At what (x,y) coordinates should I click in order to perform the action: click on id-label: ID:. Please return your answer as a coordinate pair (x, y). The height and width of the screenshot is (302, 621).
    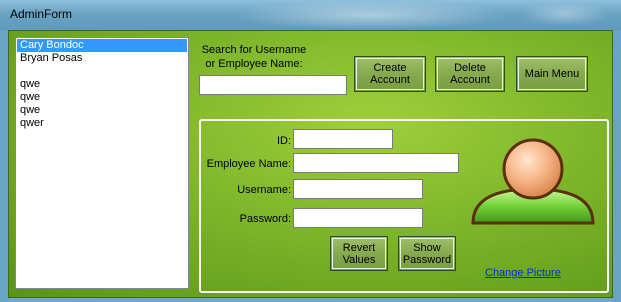
    Looking at the image, I should click on (283, 141).